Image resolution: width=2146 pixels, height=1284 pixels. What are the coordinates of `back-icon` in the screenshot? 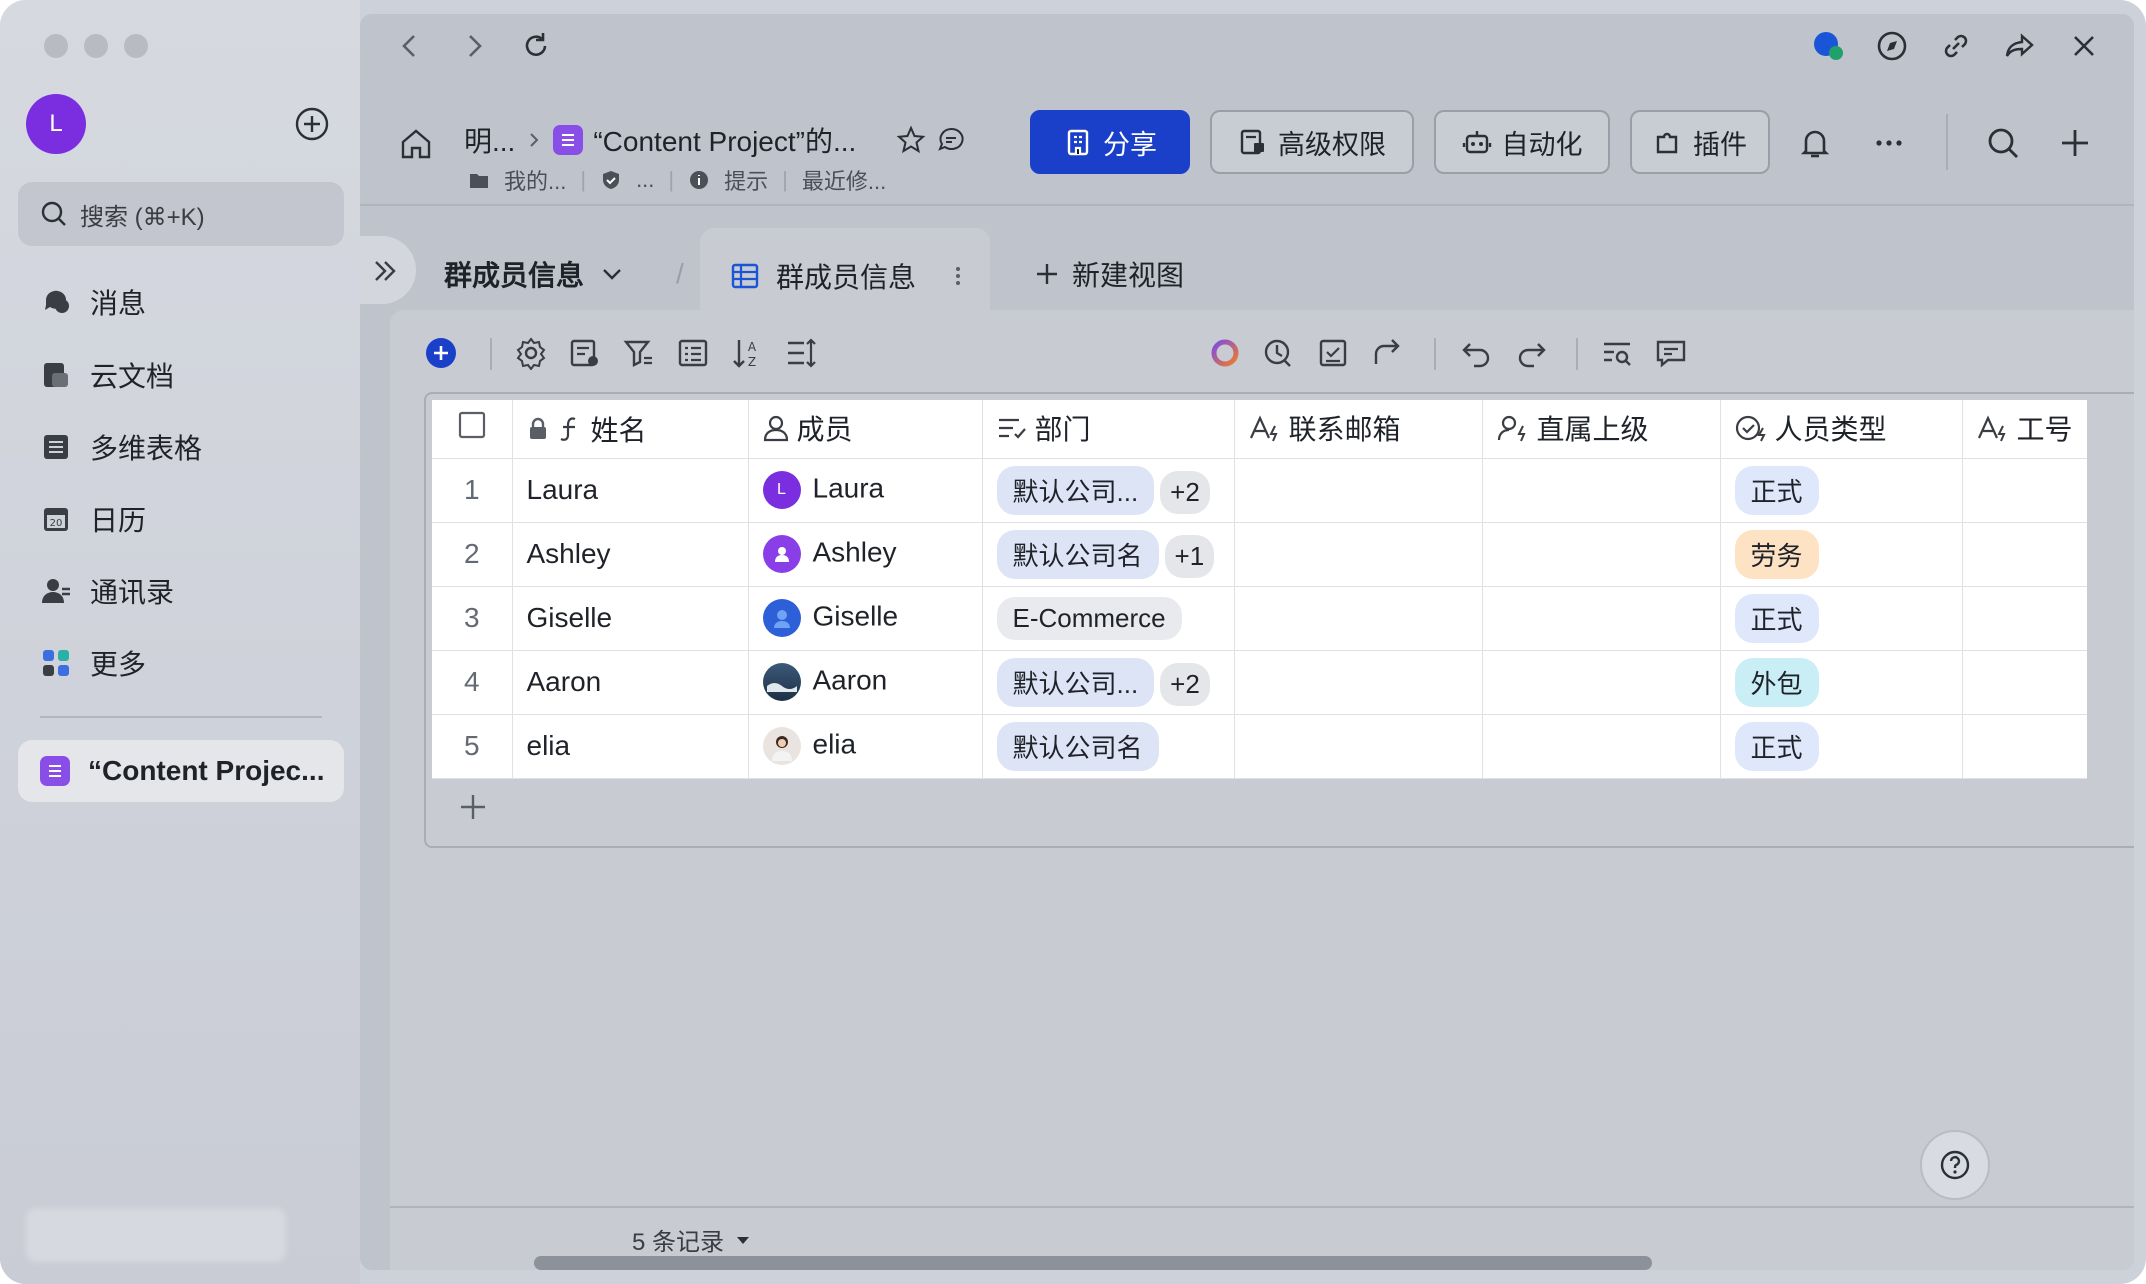 It's located at (410, 46).